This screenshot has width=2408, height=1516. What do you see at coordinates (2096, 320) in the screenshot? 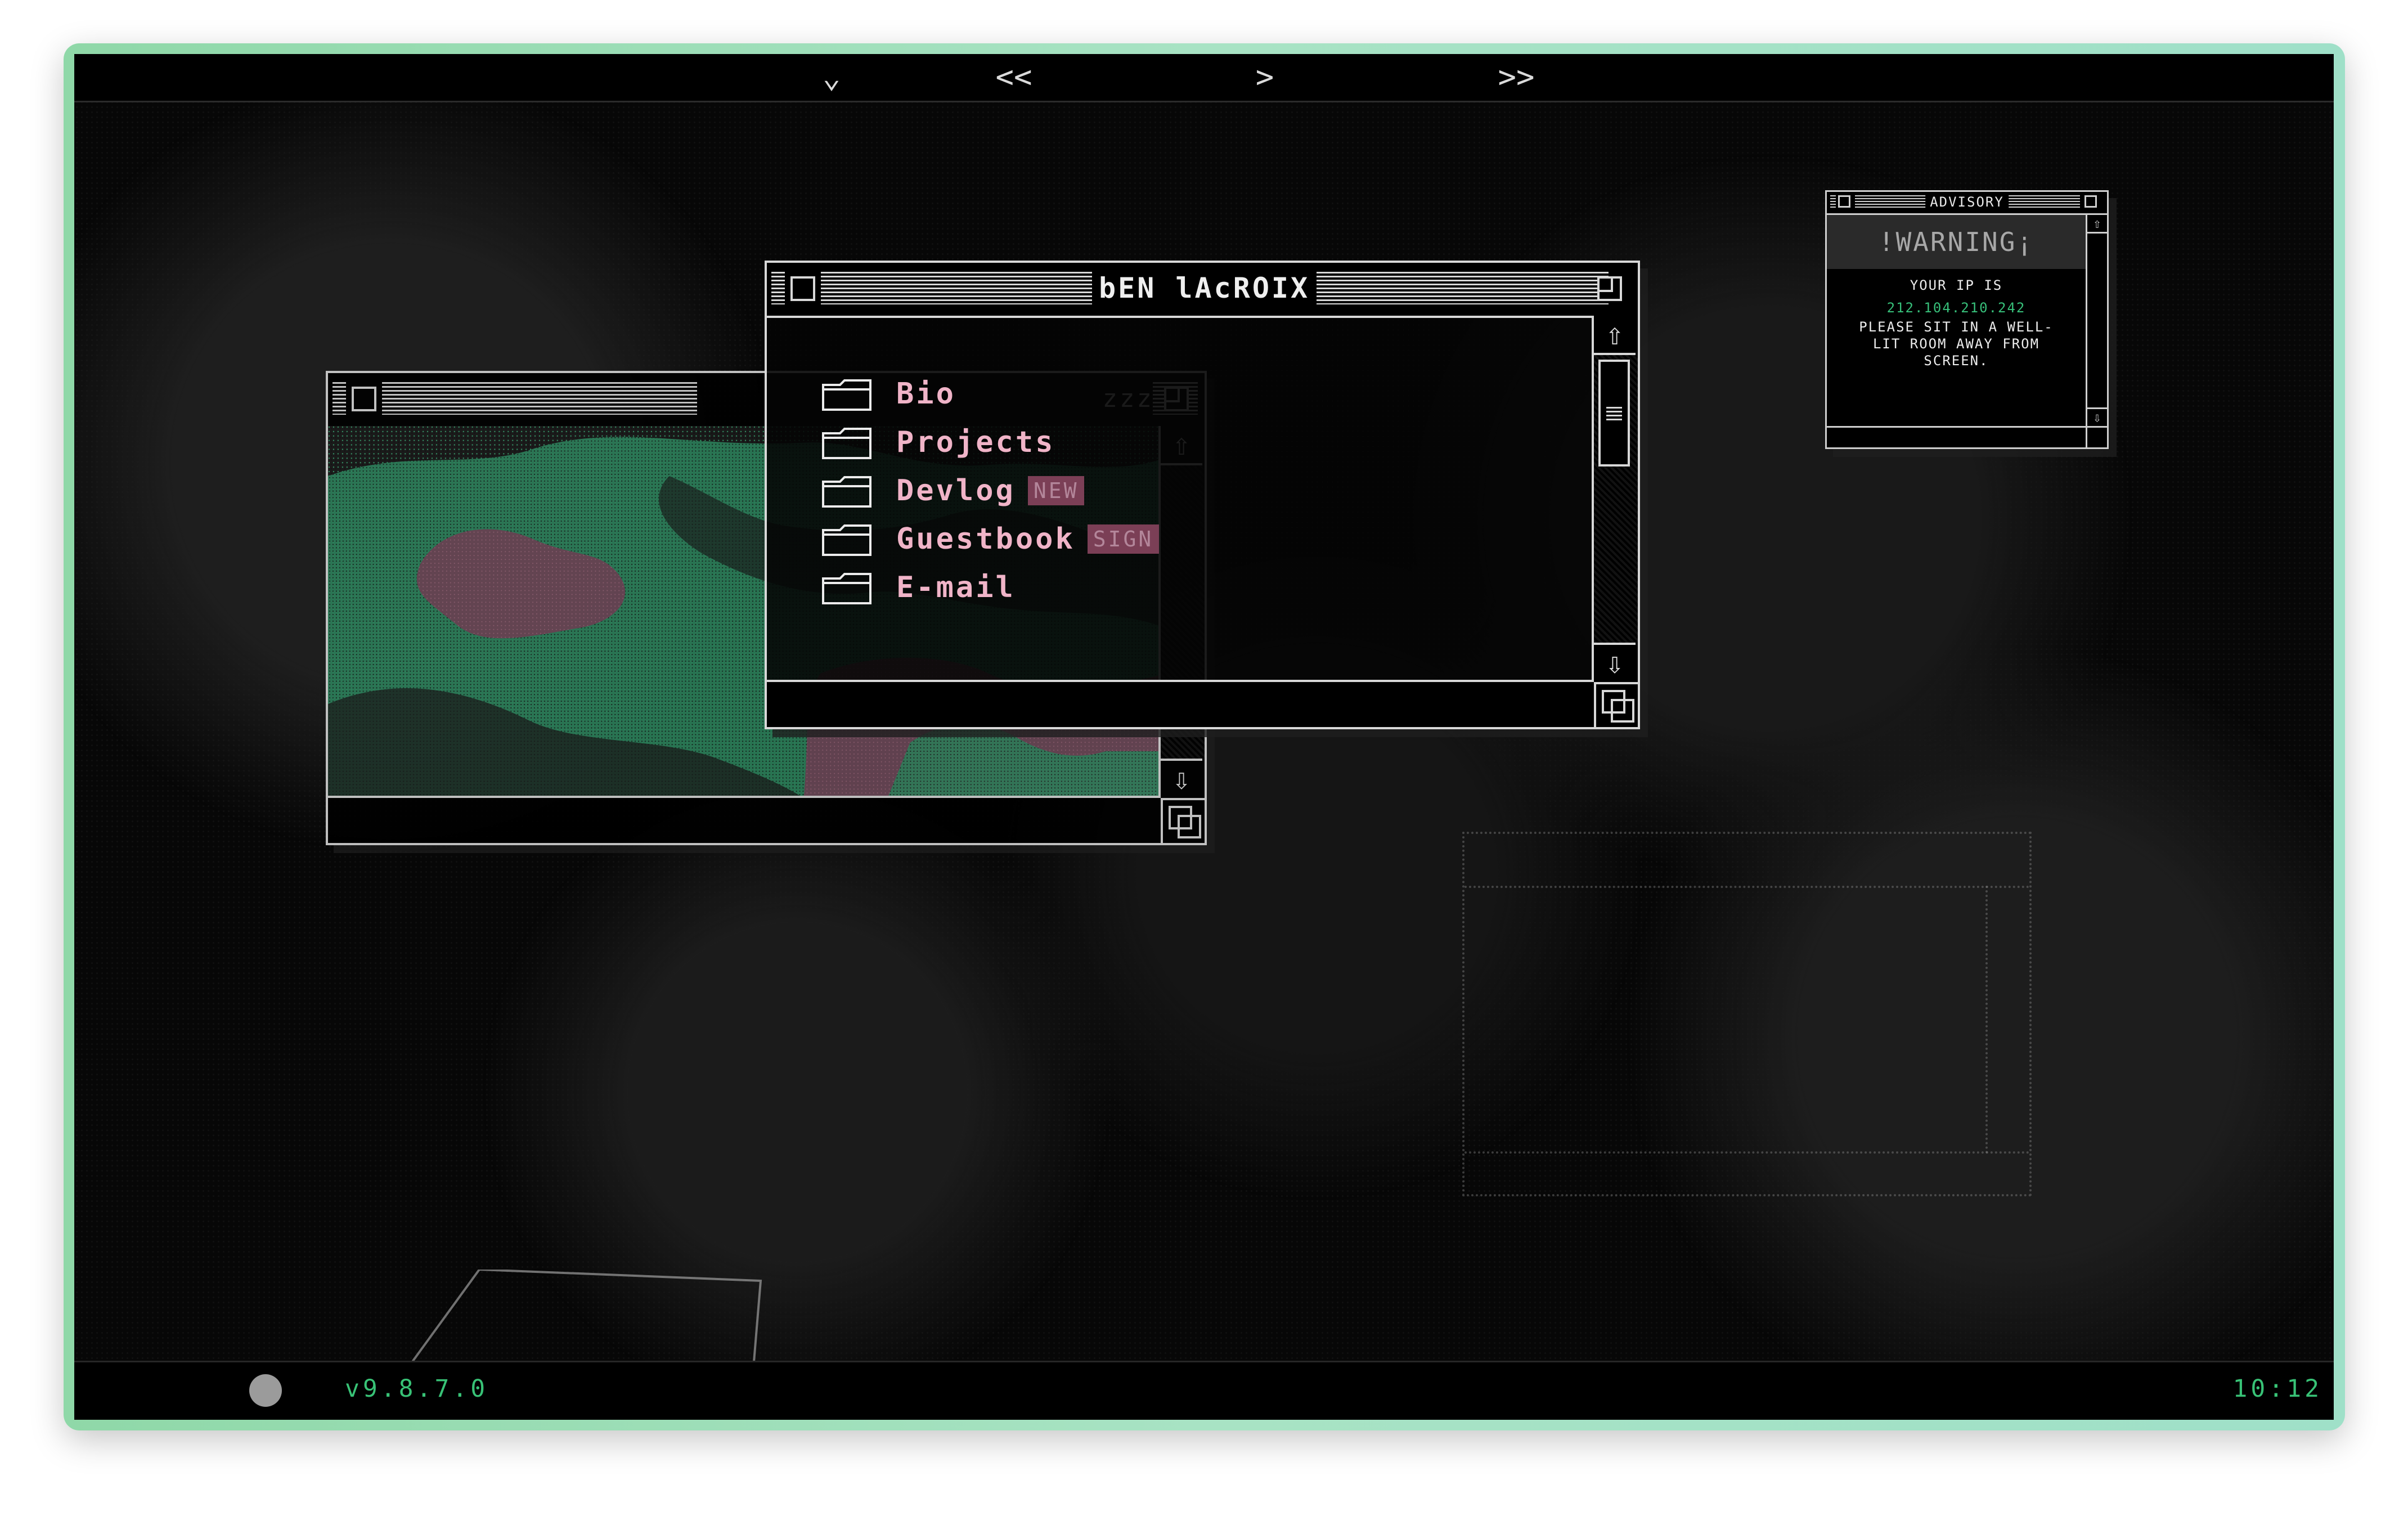
I see `advisory-scrollbar: ⇧ ⇩` at bounding box center [2096, 320].